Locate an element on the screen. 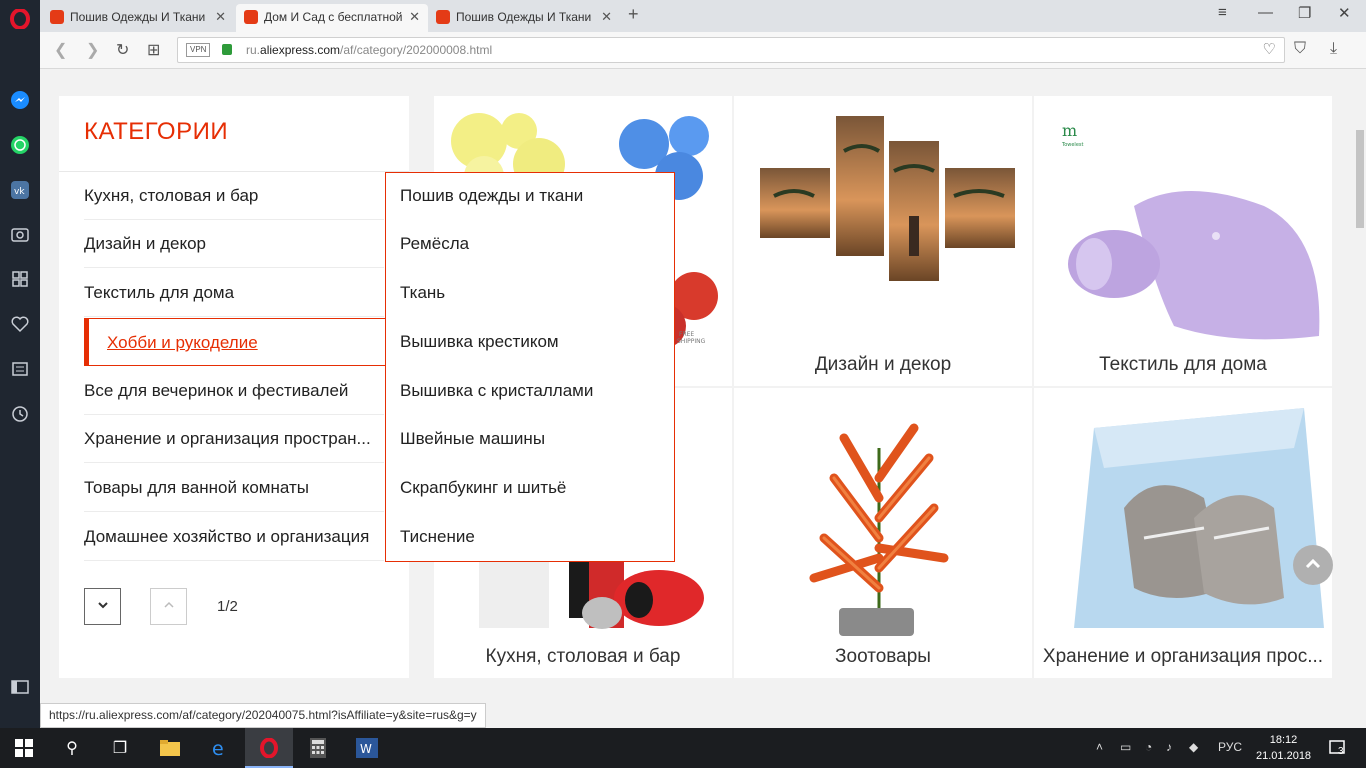  sidebar-toggle-icon is located at coordinates (20, 687).